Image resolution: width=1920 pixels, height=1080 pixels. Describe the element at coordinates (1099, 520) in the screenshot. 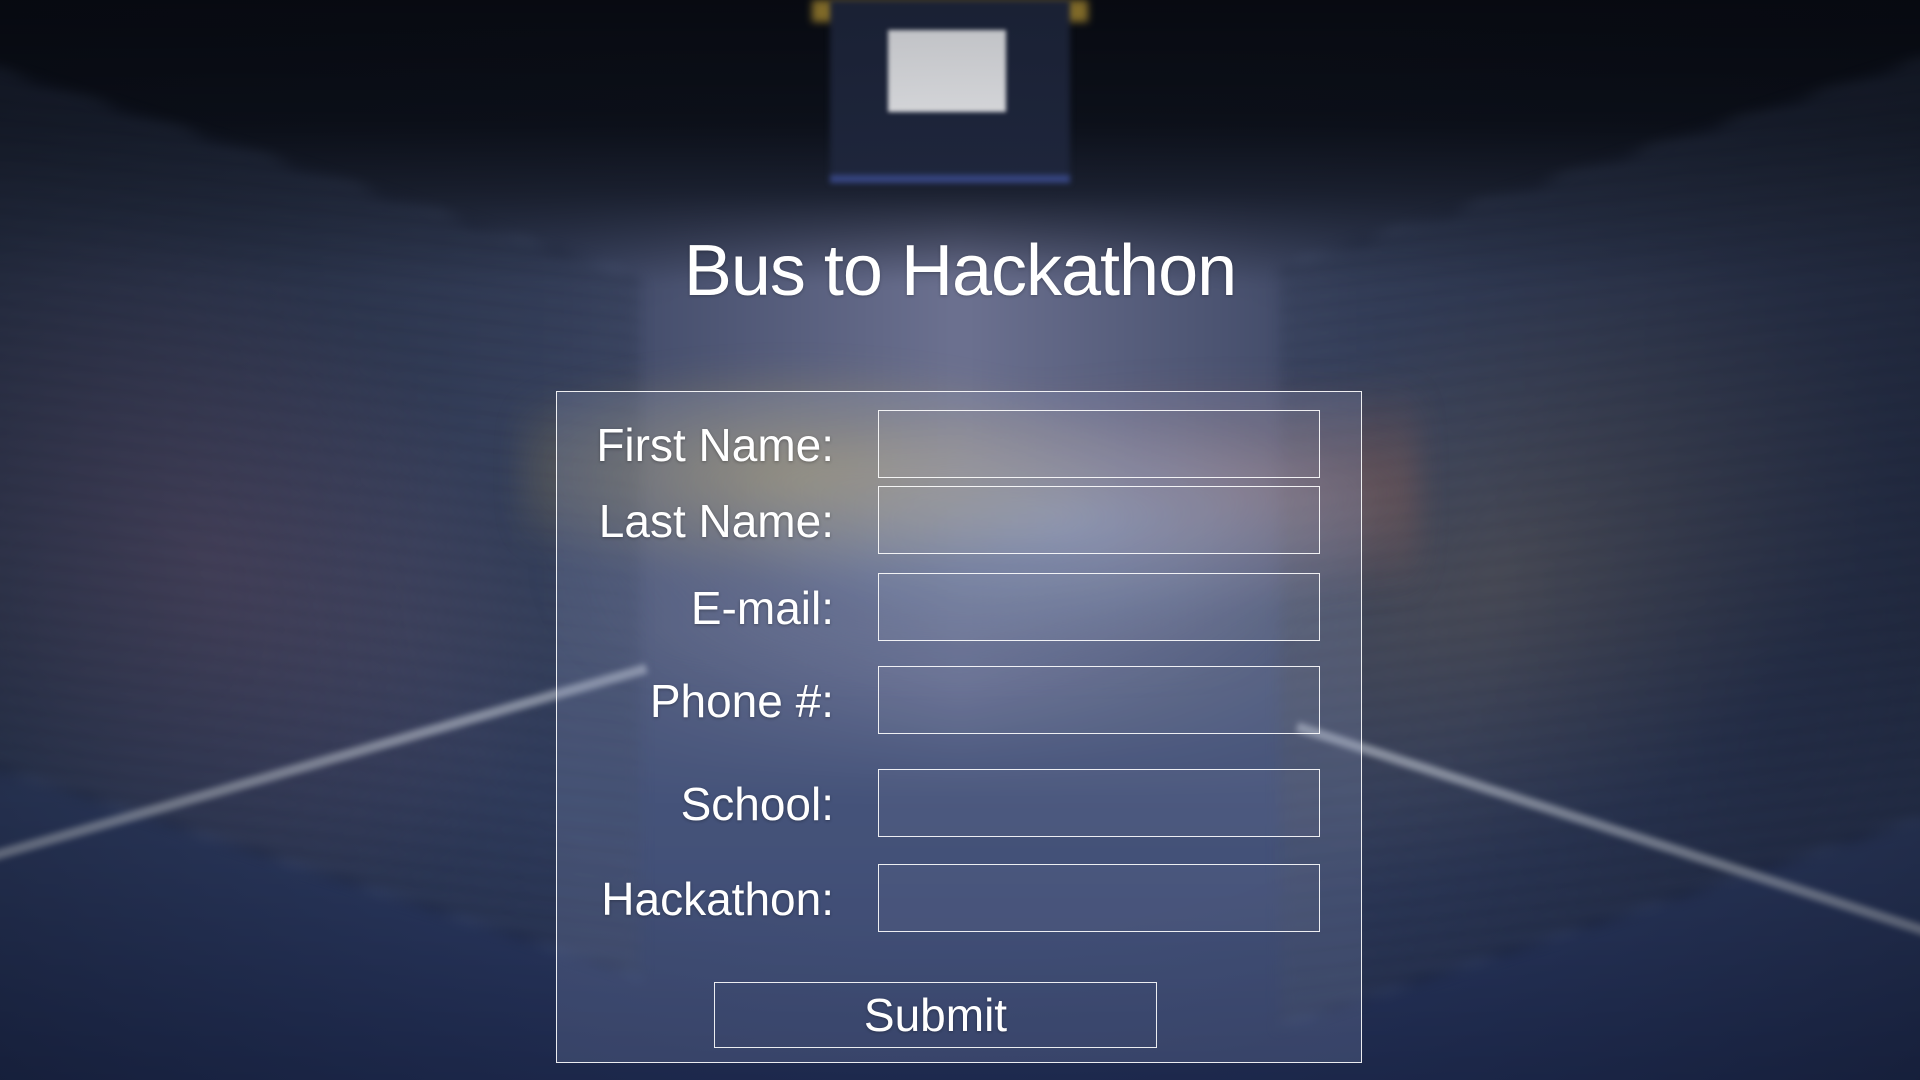

I see `last-name-input` at that location.